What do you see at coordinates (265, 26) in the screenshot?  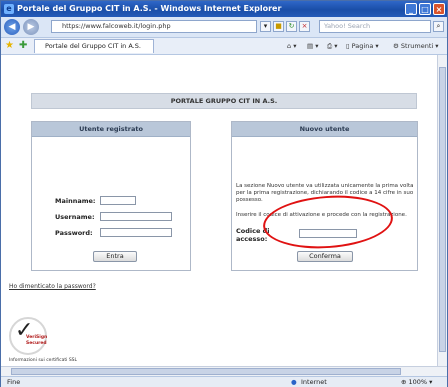 I see `dropdown-icon: ▾` at bounding box center [265, 26].